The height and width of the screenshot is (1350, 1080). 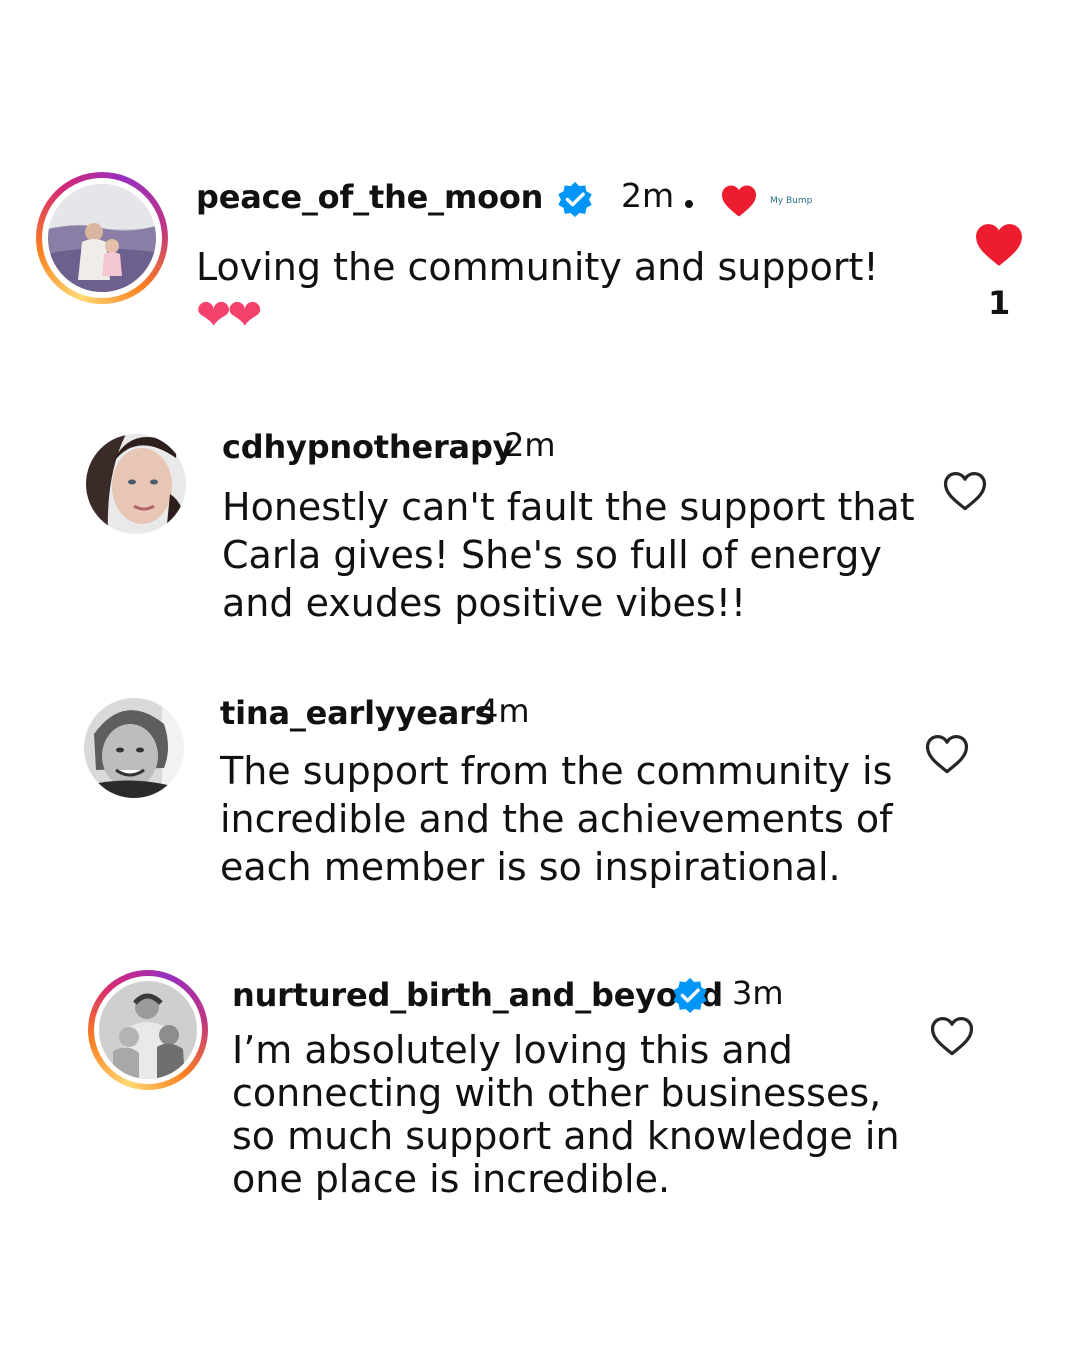 I want to click on comment-username: nurtured_birth_and_beyond, so click(x=477, y=995).